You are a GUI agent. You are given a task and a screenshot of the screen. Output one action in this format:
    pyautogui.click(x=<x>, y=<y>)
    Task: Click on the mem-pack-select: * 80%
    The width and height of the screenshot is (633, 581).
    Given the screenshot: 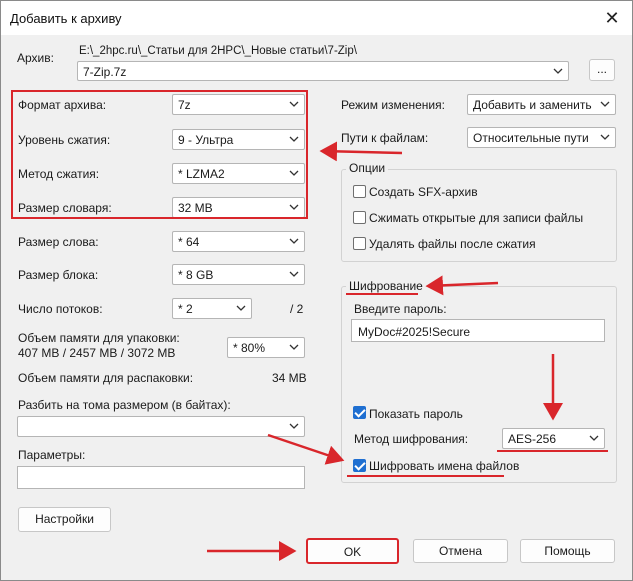 What is the action you would take?
    pyautogui.click(x=266, y=347)
    